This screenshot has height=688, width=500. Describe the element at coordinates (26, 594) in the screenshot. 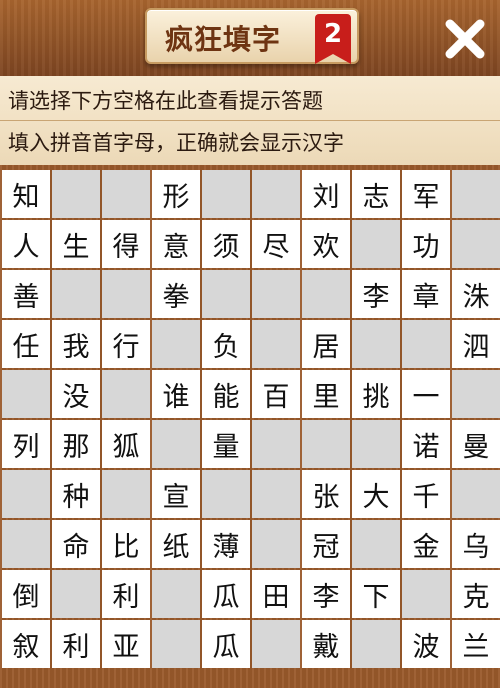

I see `grid-cell: 倒` at that location.